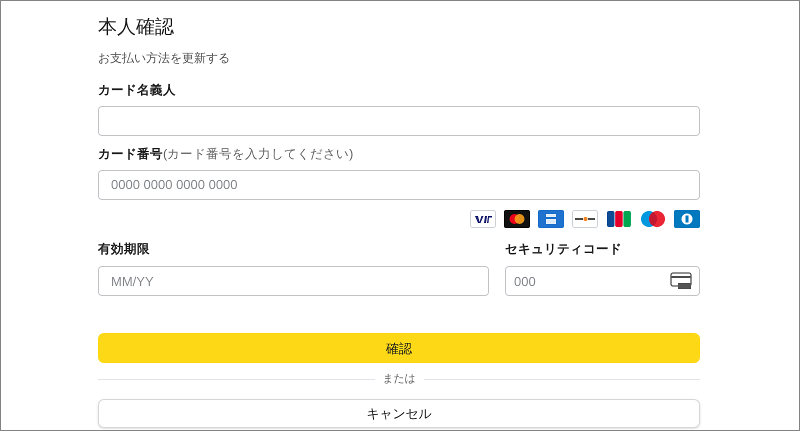 Image resolution: width=800 pixels, height=431 pixels. I want to click on input-field: MM/YY, so click(293, 281).